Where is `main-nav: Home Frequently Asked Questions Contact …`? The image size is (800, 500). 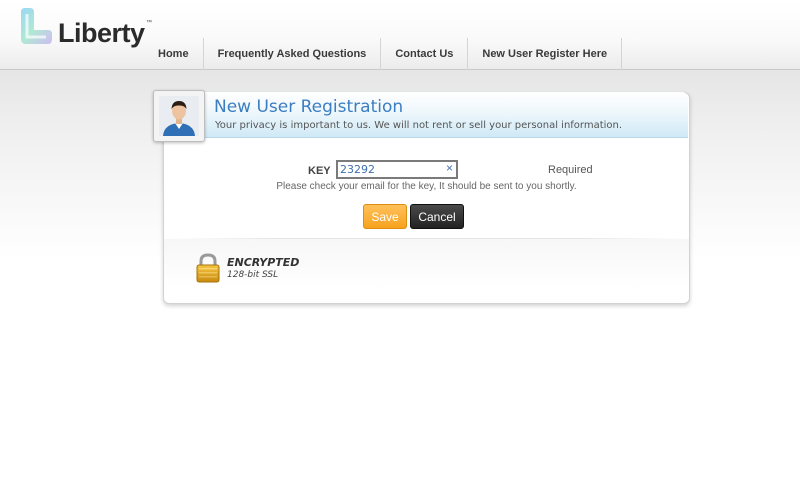
main-nav: Home Frequently Asked Questions Contact … is located at coordinates (383, 54).